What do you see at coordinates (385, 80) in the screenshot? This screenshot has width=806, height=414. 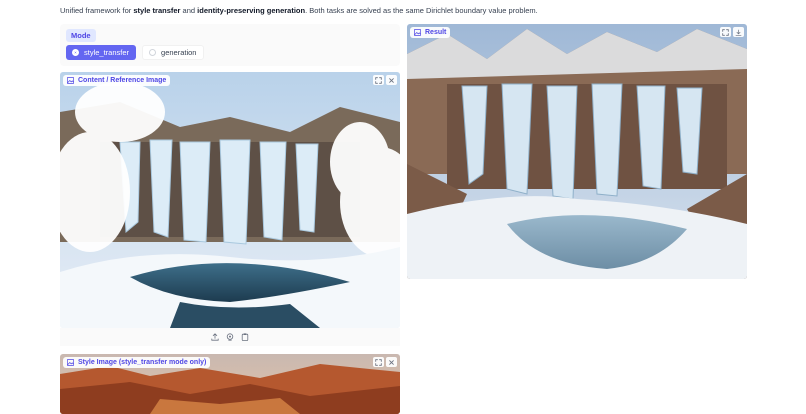 I see `content-image-actions` at bounding box center [385, 80].